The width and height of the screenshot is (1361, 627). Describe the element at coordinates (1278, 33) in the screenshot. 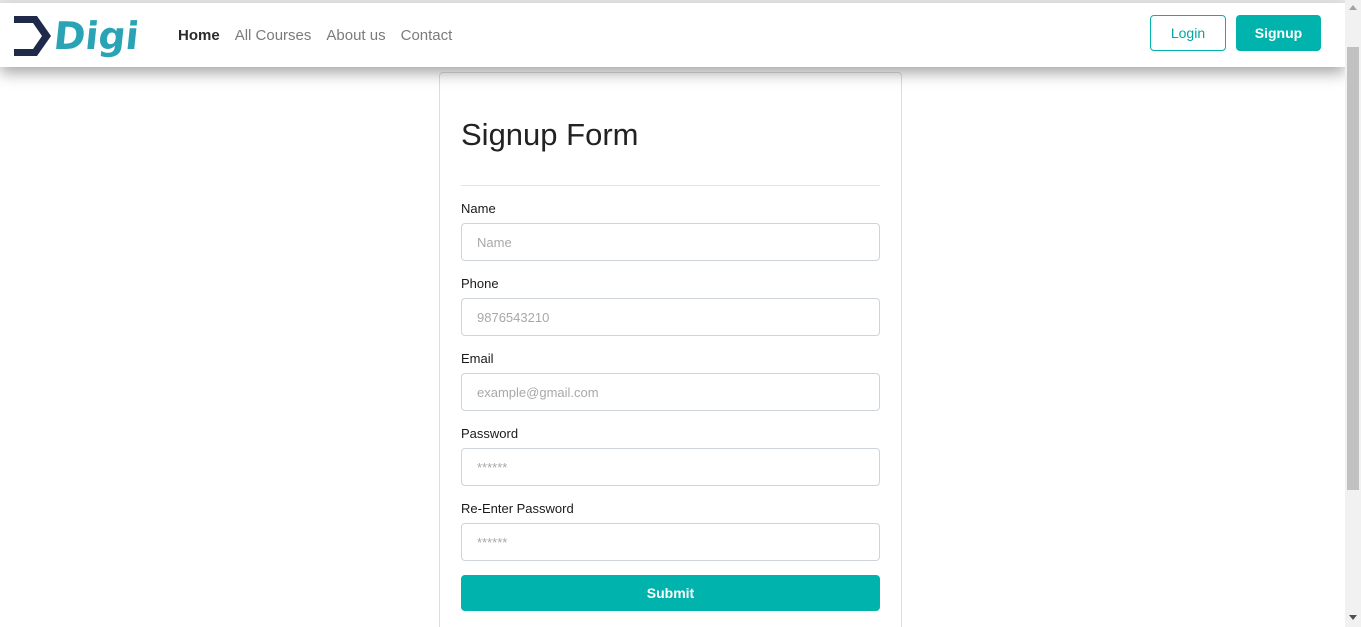

I see `signup-button: Signup` at that location.